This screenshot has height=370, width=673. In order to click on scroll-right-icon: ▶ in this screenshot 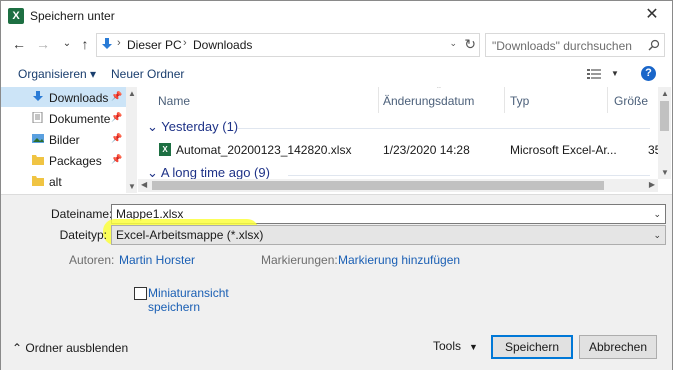, I will do `click(652, 184)`.